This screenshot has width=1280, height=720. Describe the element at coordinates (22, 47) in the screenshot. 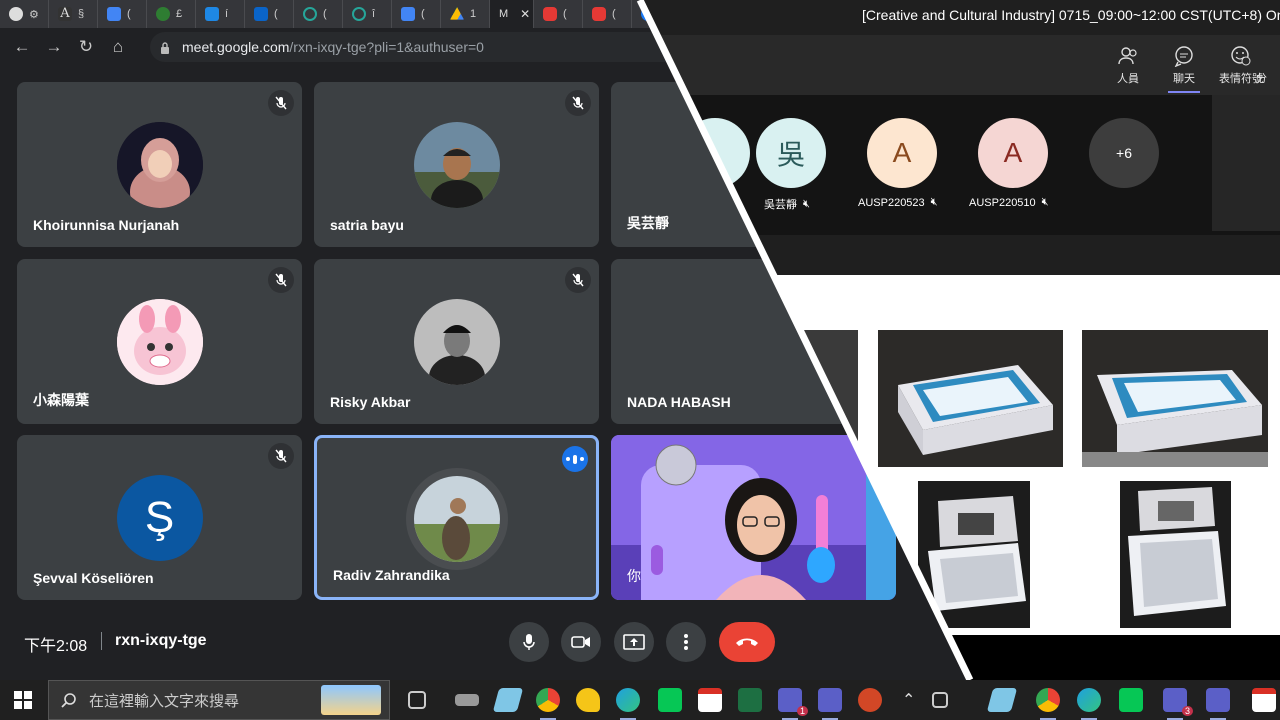

I see `back-icon: ←` at that location.